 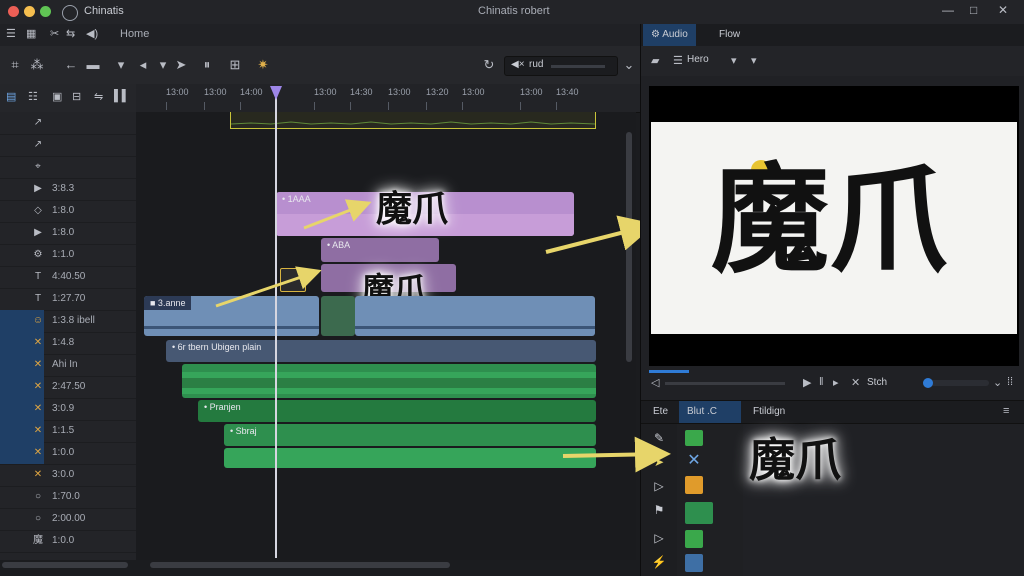 I want to click on zoom-window-button, so click(x=45, y=11).